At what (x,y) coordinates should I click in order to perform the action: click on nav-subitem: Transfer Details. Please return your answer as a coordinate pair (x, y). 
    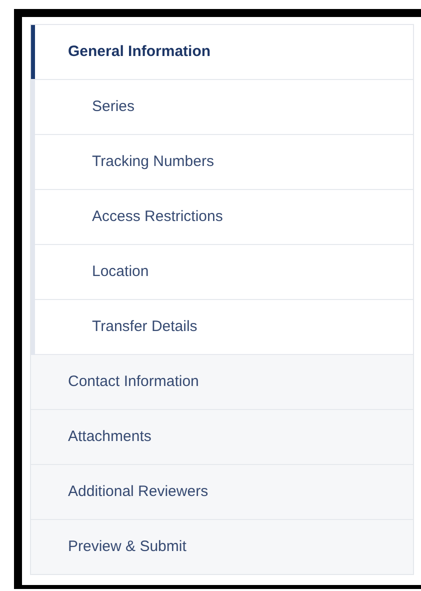
    Looking at the image, I should click on (224, 327).